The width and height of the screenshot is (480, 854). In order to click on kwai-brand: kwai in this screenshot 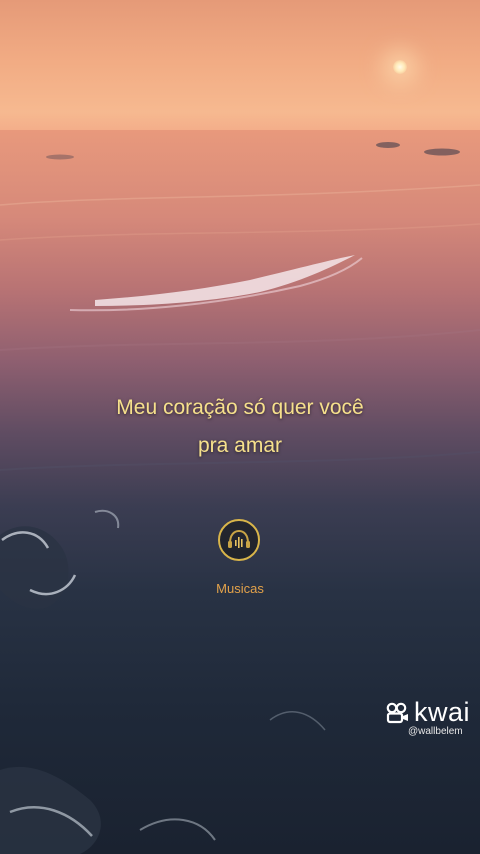, I will do `click(442, 712)`.